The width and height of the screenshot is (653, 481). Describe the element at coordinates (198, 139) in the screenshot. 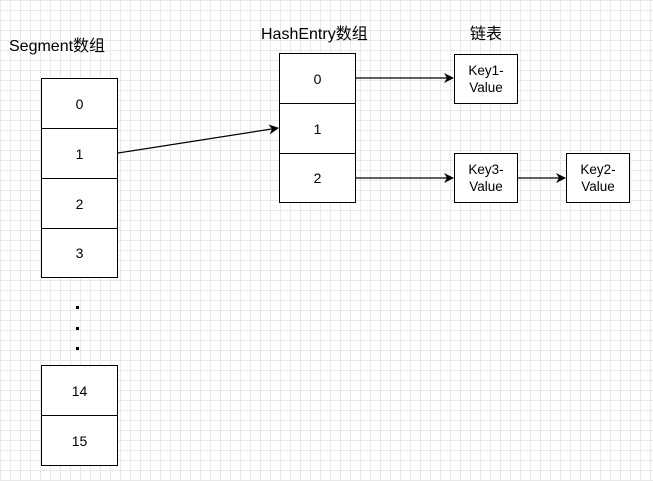

I see `segment1-to-hashentry-arrow` at that location.